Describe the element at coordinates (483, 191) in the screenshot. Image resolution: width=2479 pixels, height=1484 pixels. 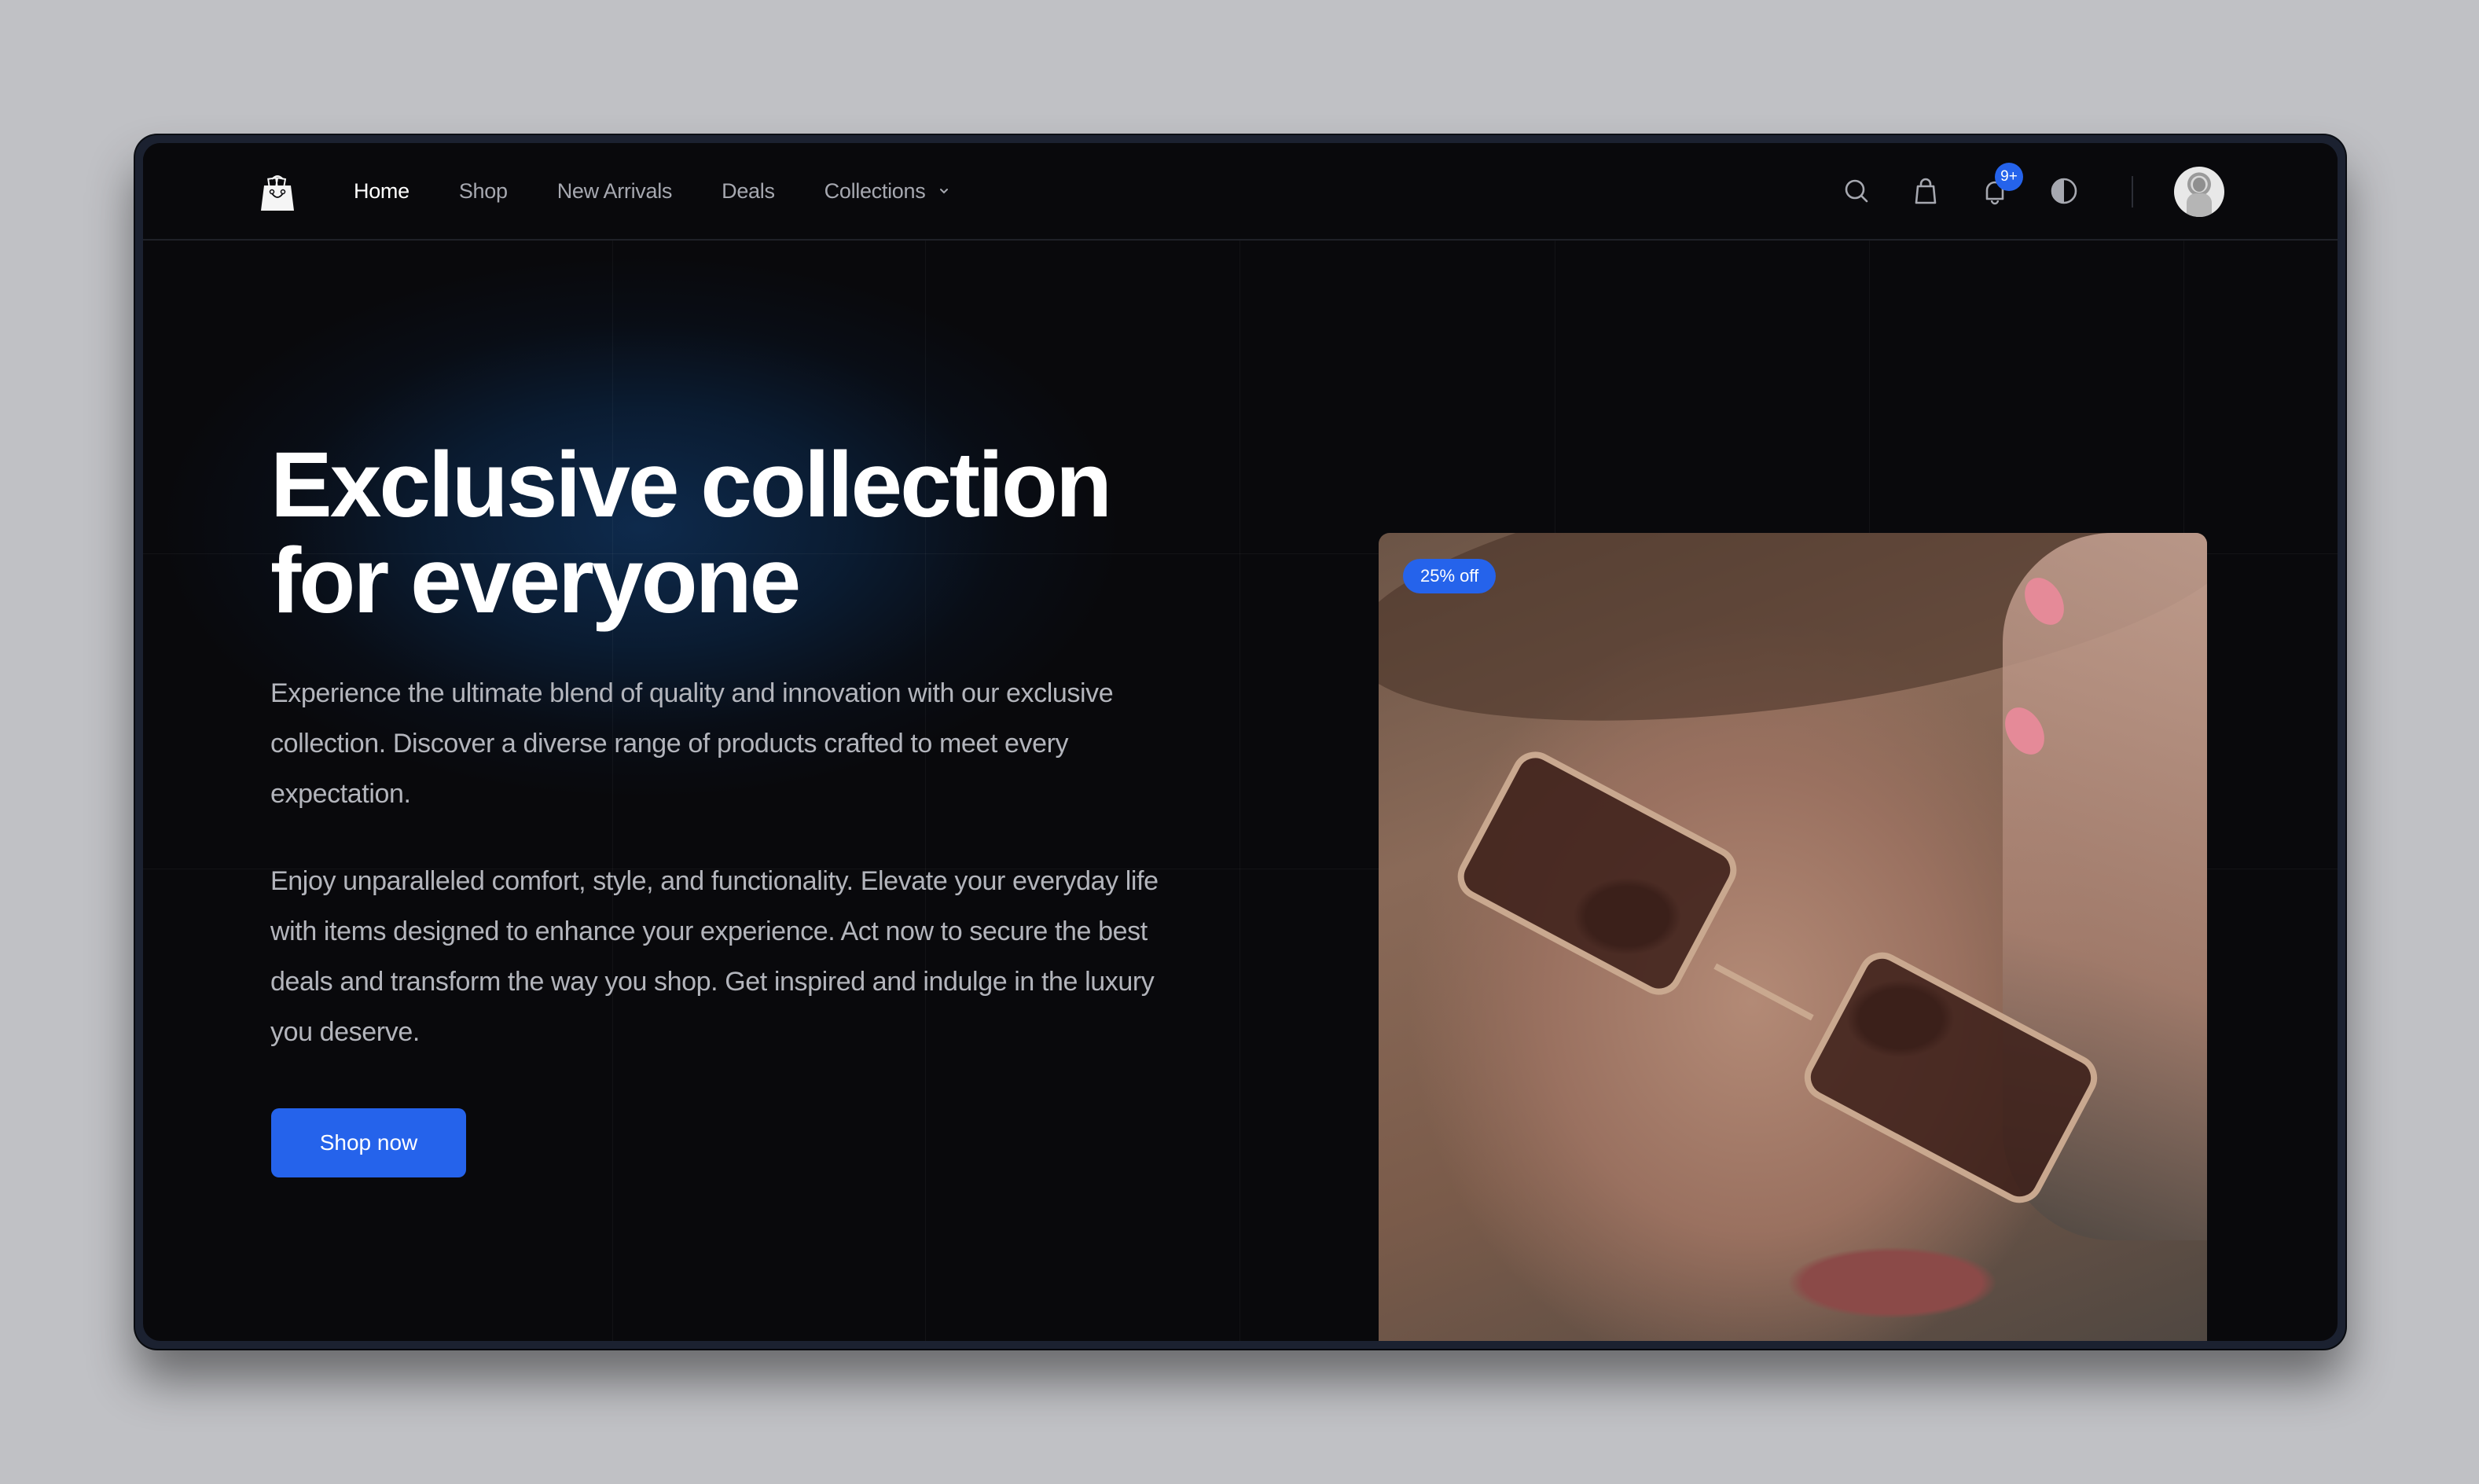
I see `nav-link-shop: Shop` at that location.